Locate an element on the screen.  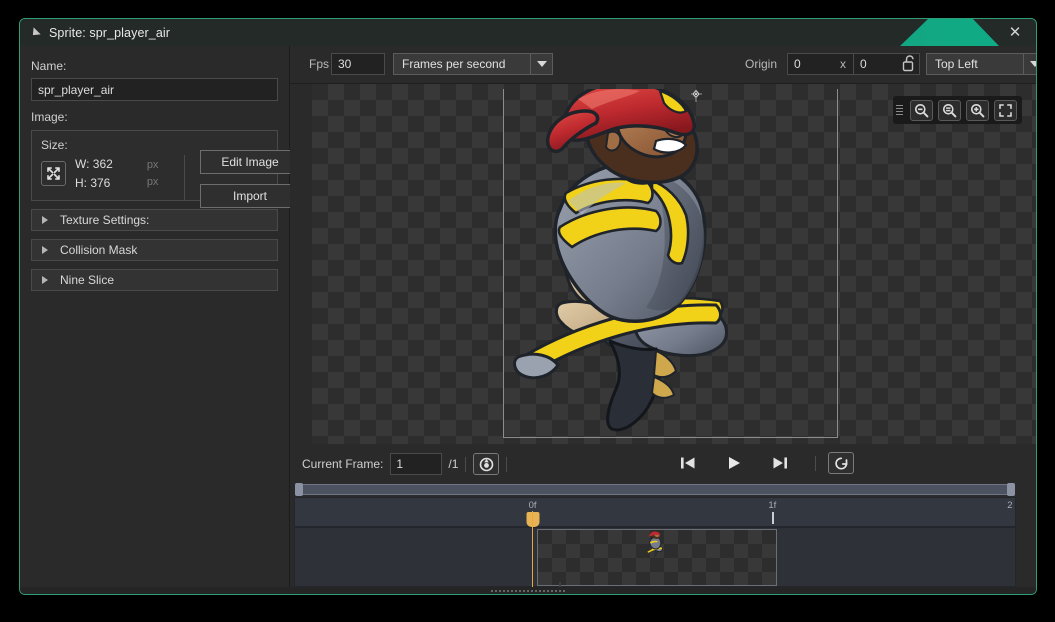
scrollbar-track is located at coordinates (655, 489).